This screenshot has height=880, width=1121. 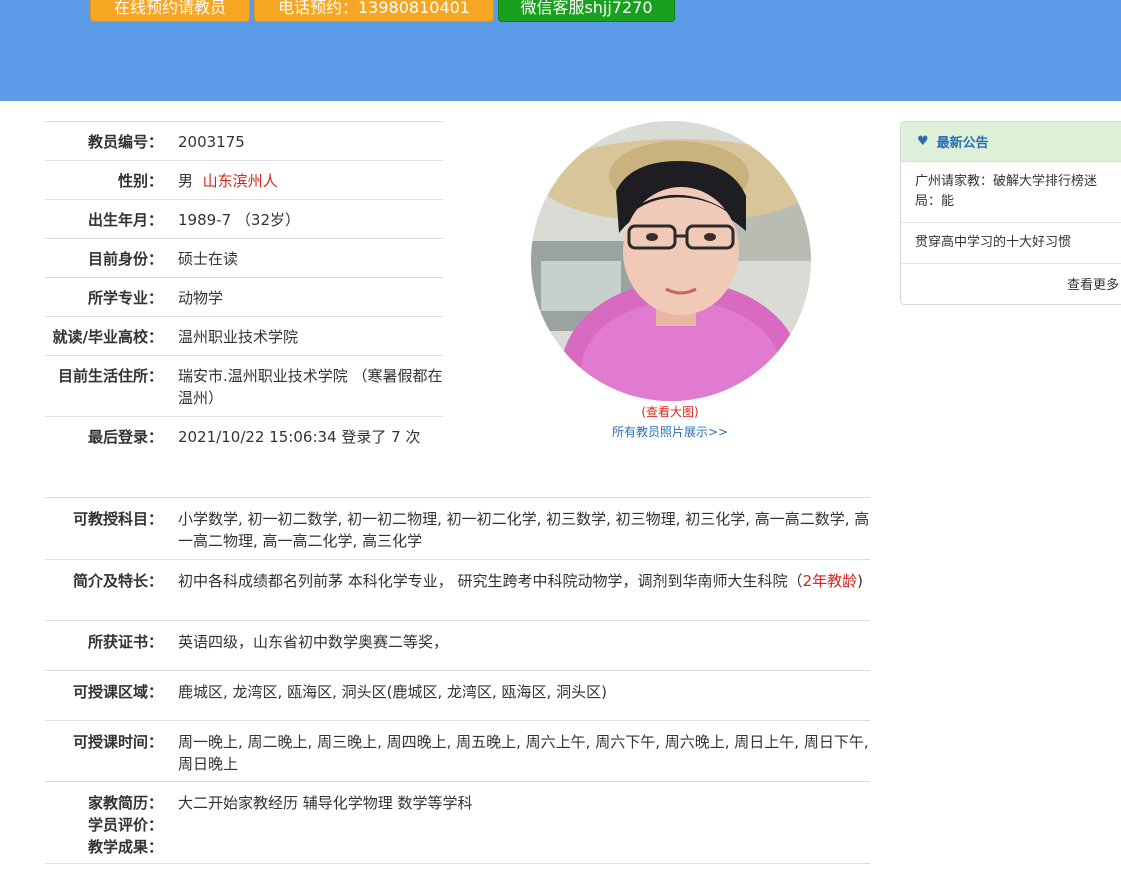 What do you see at coordinates (1011, 192) in the screenshot?
I see `notice-item: 广州请家教：破解大学排行榜迷局：能` at bounding box center [1011, 192].